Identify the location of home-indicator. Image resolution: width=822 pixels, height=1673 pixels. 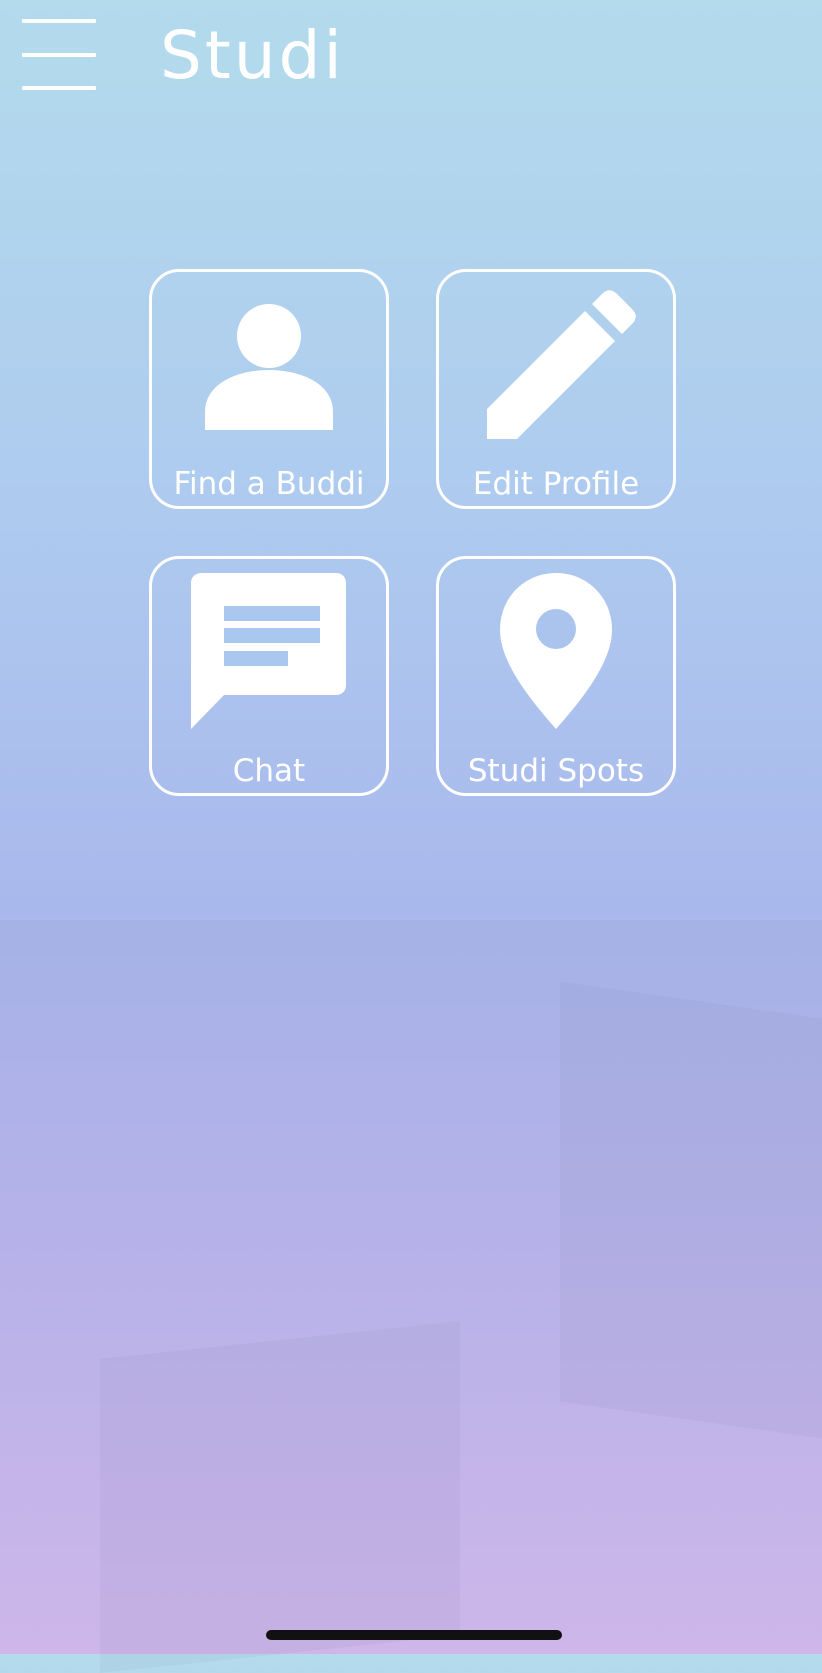
(414, 1635).